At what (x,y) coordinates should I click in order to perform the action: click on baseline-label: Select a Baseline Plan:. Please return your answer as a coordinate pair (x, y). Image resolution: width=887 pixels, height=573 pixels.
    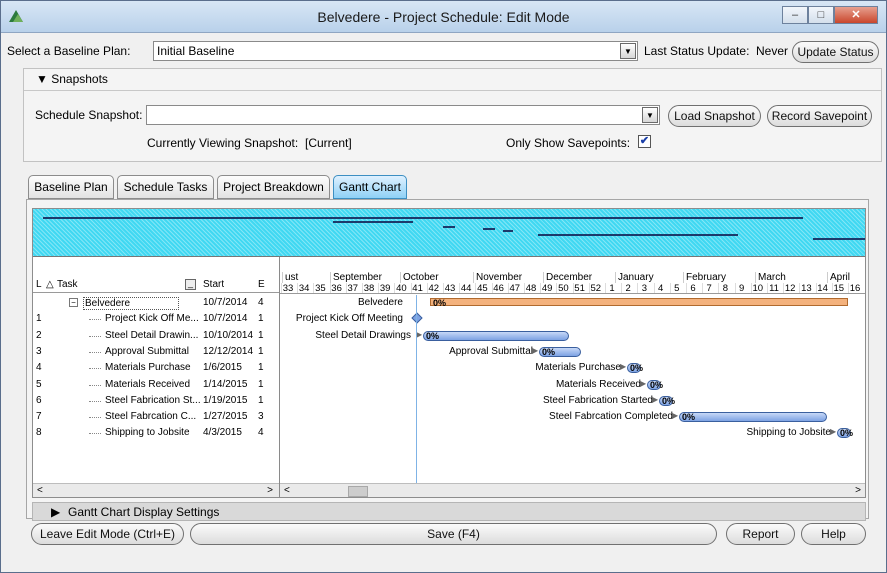
    Looking at the image, I should click on (69, 51).